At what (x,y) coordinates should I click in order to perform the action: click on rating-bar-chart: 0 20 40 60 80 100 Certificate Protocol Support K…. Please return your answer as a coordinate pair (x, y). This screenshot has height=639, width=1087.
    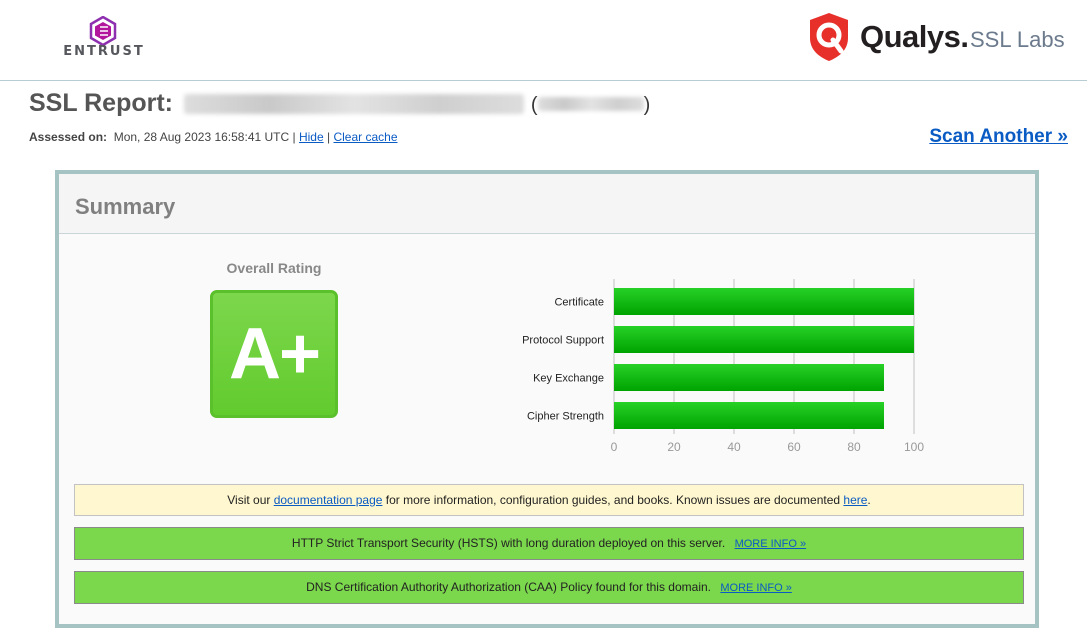
    Looking at the image, I should click on (723, 366).